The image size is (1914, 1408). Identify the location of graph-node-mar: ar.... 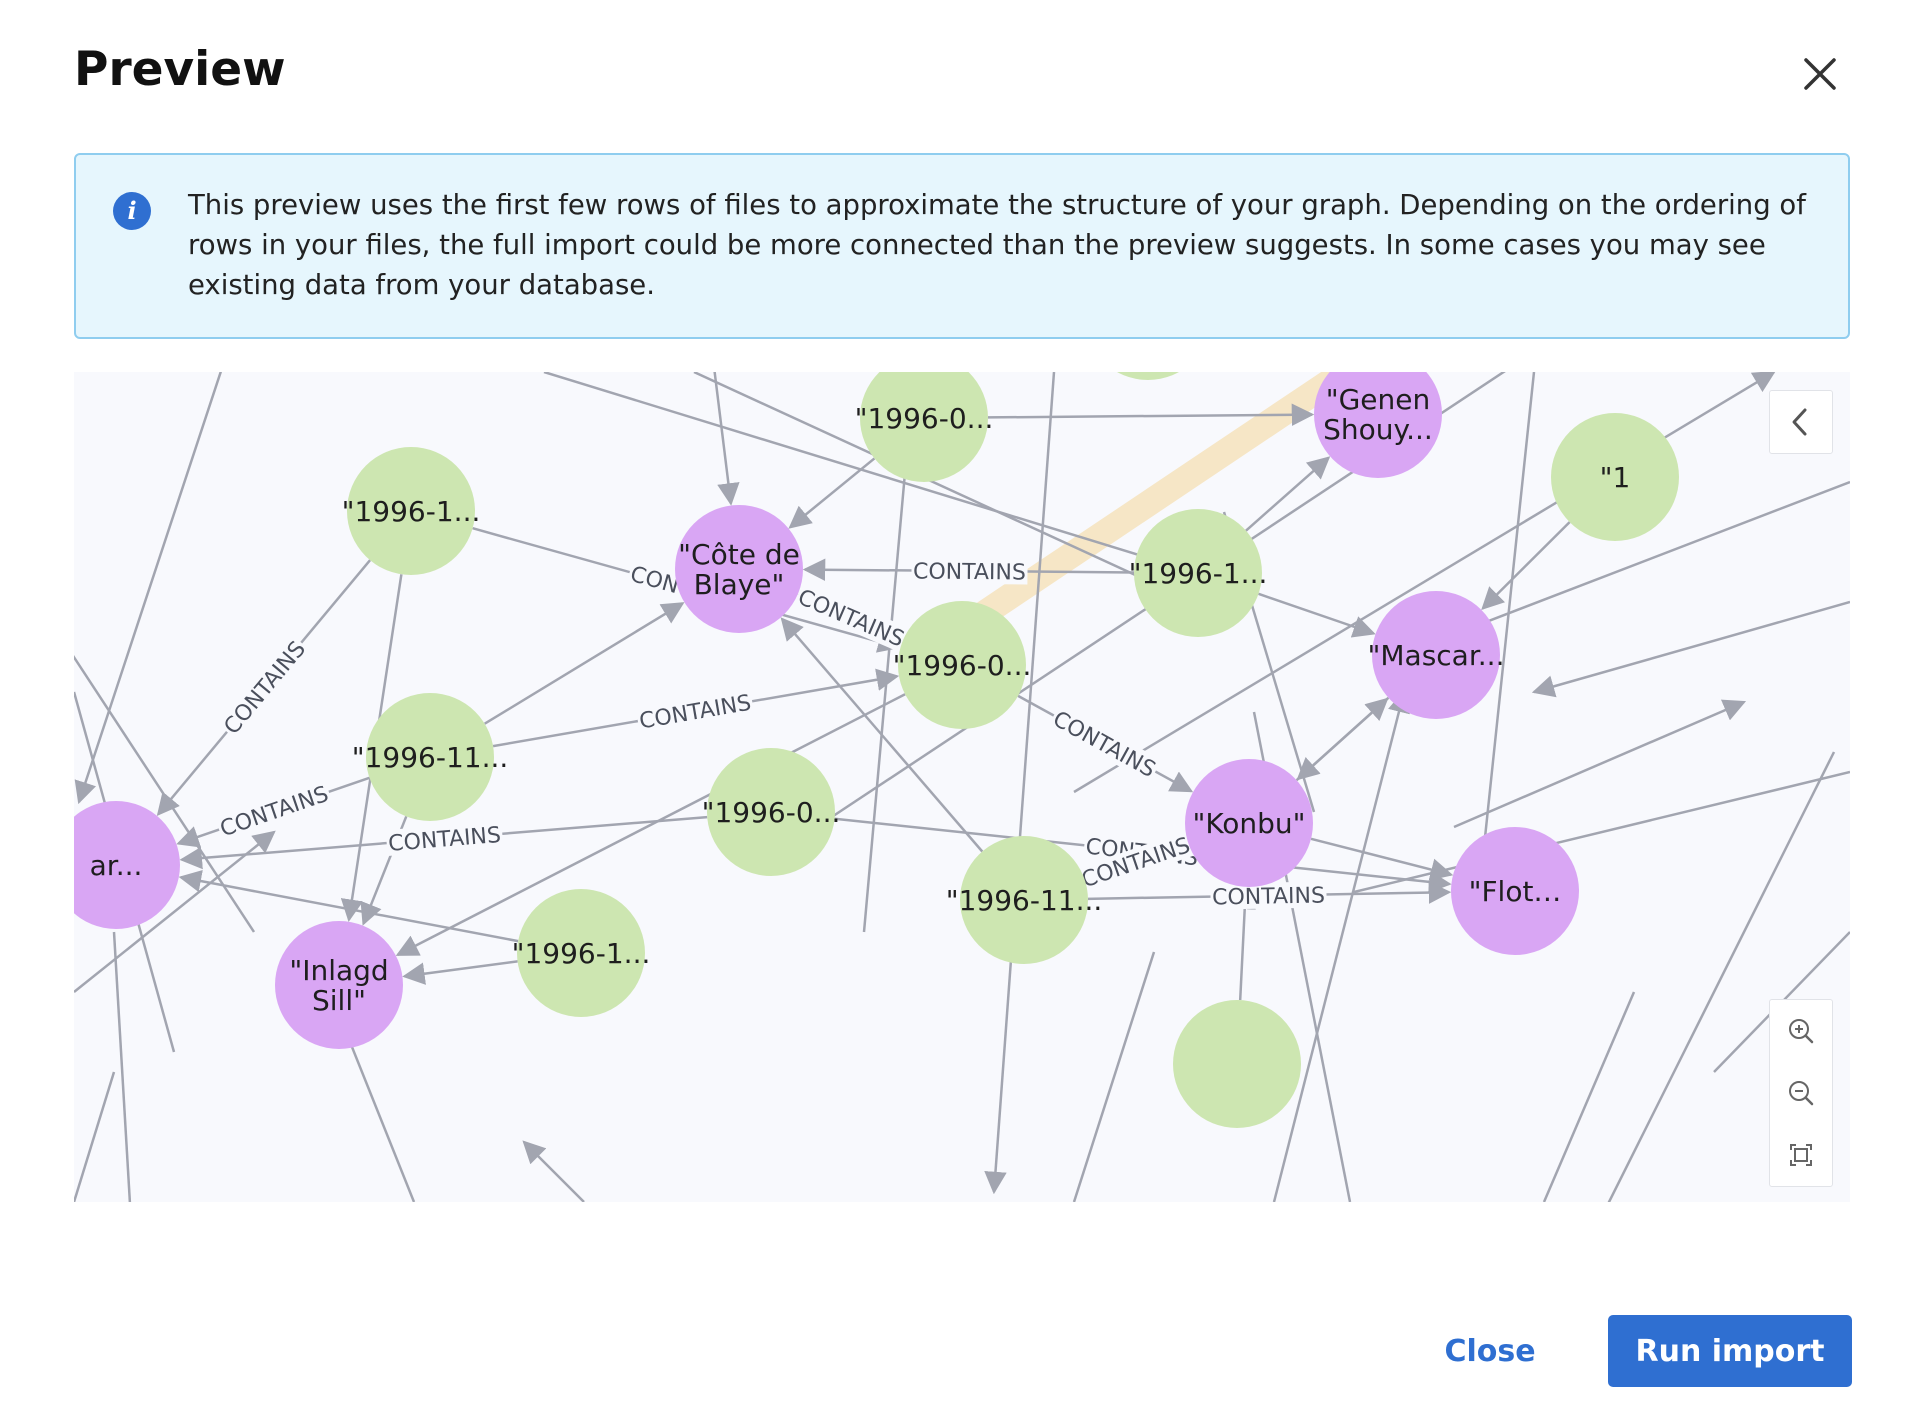
(127, 865).